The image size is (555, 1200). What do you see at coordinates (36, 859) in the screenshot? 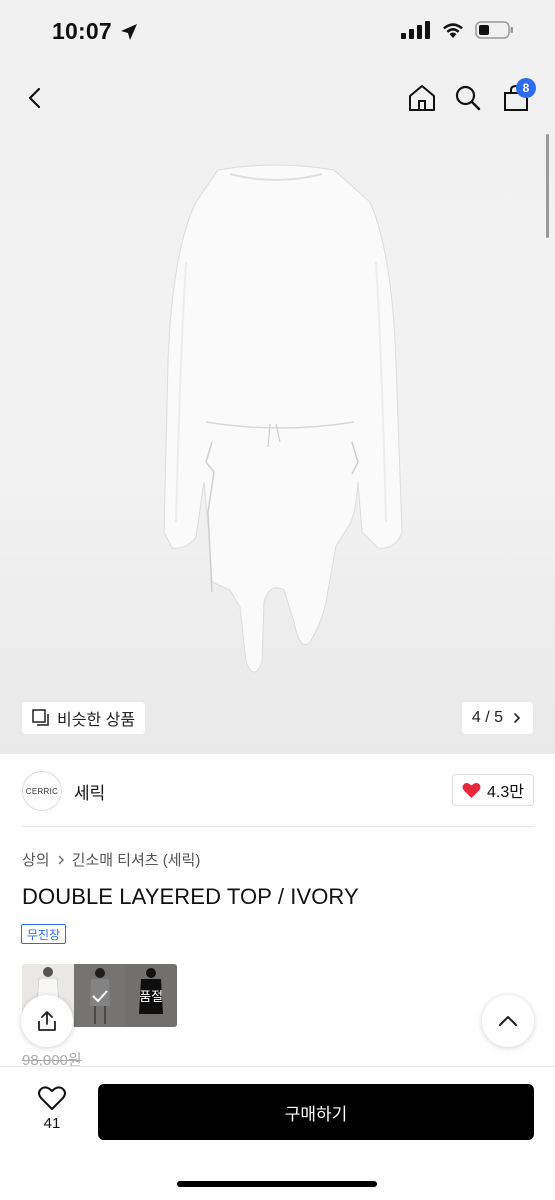
I see `breadcrumb-category: 상의` at bounding box center [36, 859].